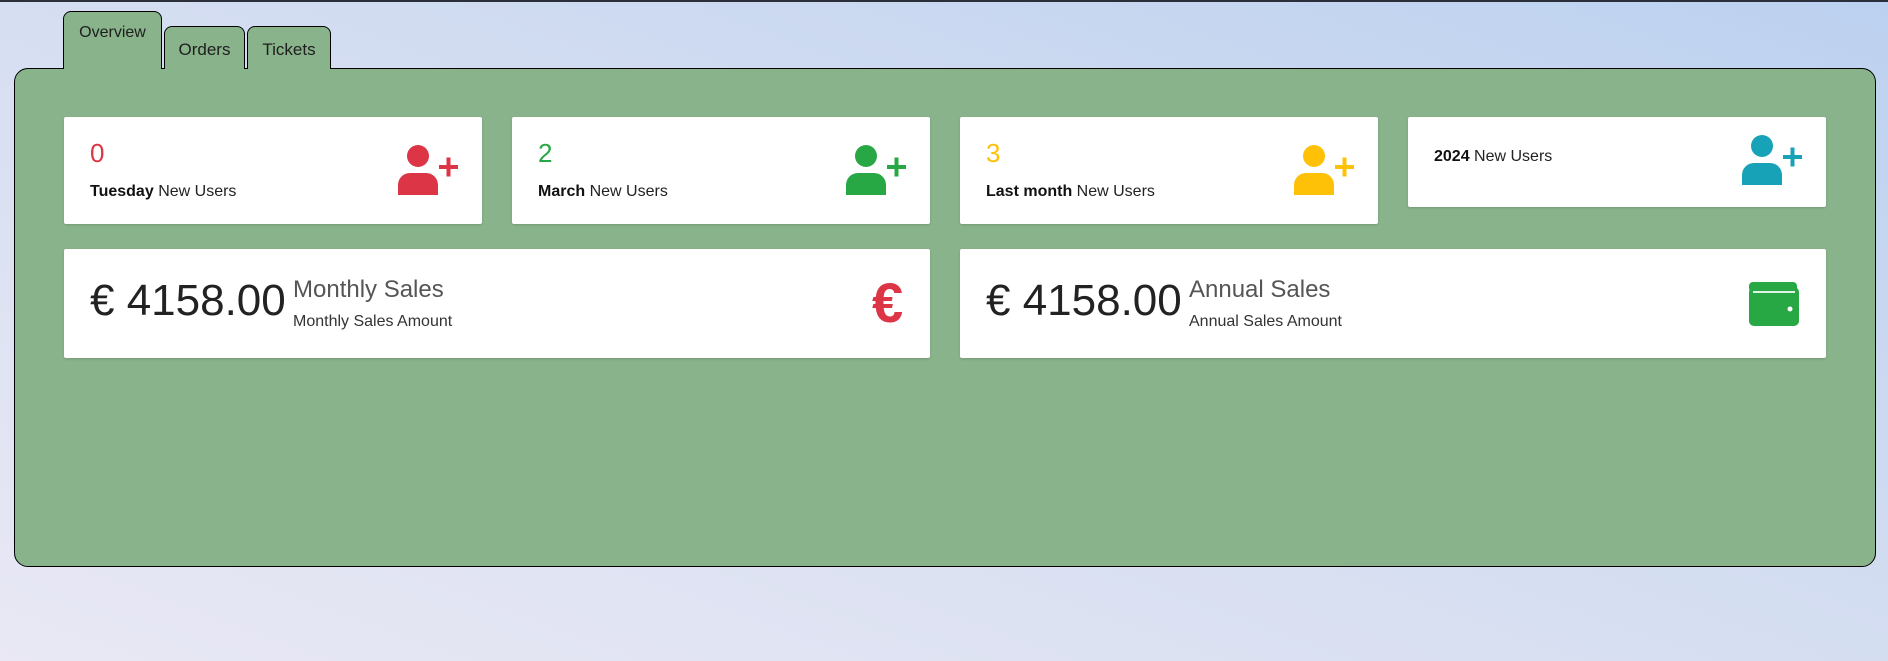  I want to click on tab-bar: Overview Orders Tickets, so click(197, 40).